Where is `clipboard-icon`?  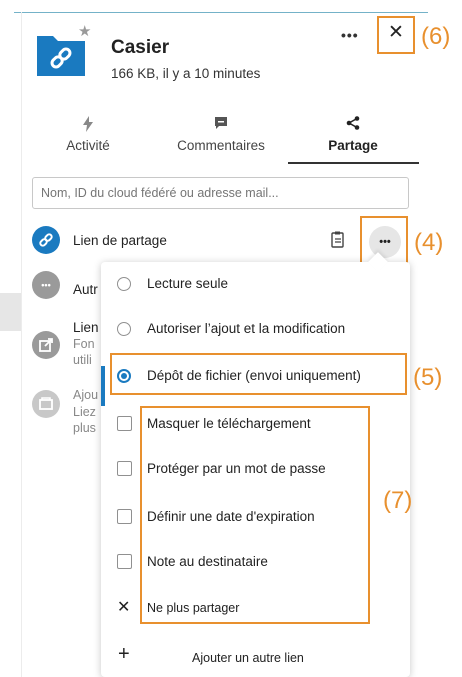 clipboard-icon is located at coordinates (338, 242).